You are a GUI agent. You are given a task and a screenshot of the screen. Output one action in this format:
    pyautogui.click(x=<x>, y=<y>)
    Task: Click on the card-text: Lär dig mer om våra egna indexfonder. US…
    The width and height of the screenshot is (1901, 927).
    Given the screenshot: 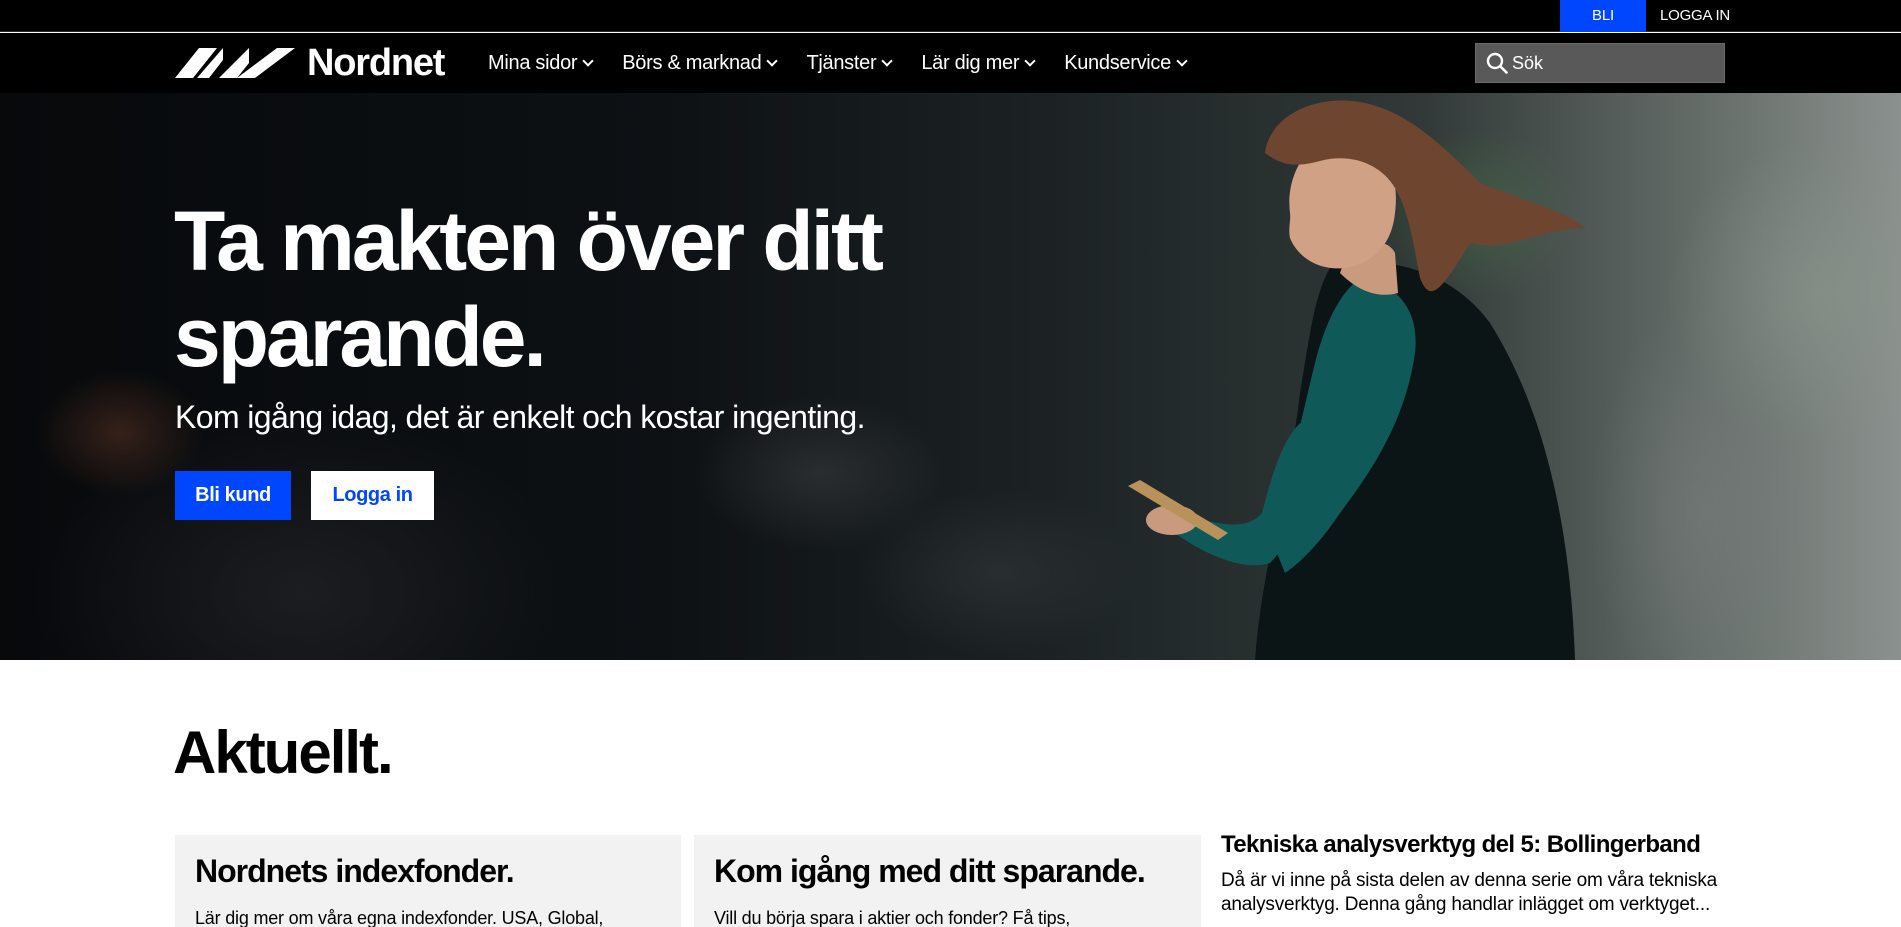 What is the action you would take?
    pyautogui.click(x=399, y=917)
    